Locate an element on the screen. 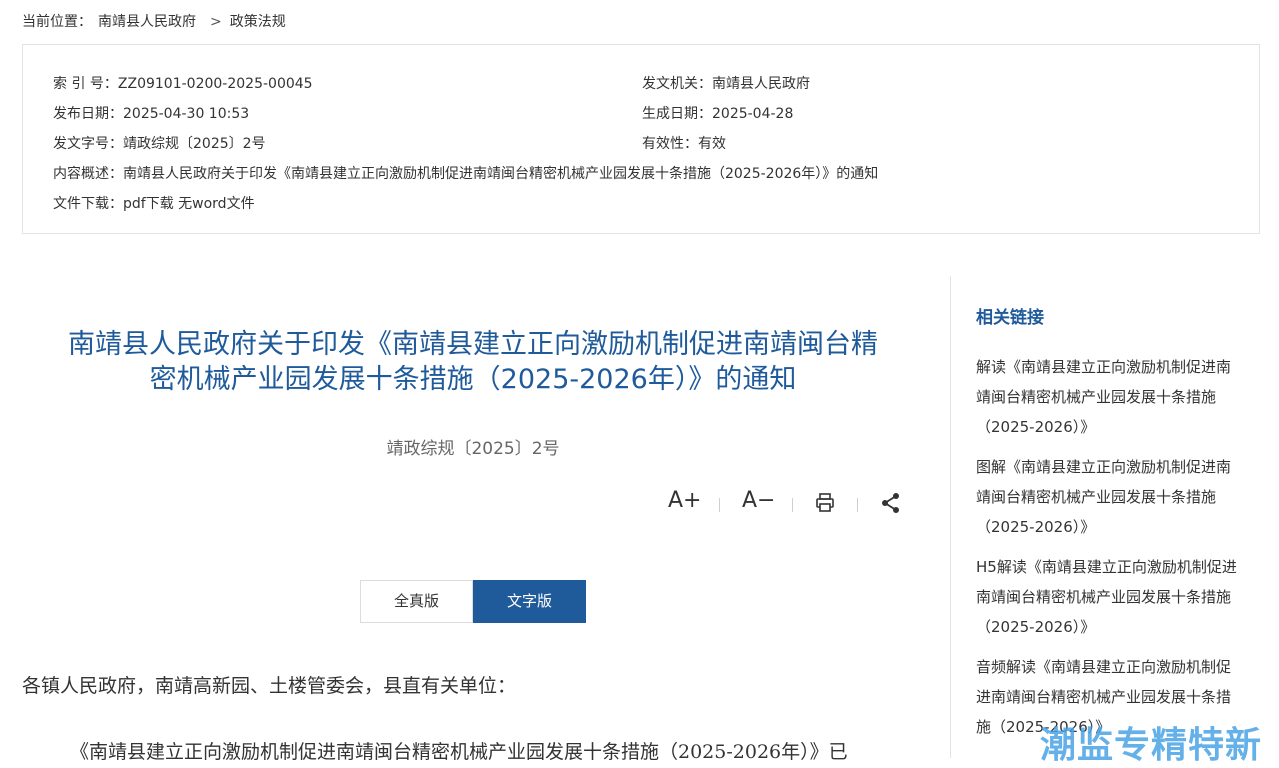  meta-publish-date: 发布日期：2025-04-30 10:53 is located at coordinates (151, 113).